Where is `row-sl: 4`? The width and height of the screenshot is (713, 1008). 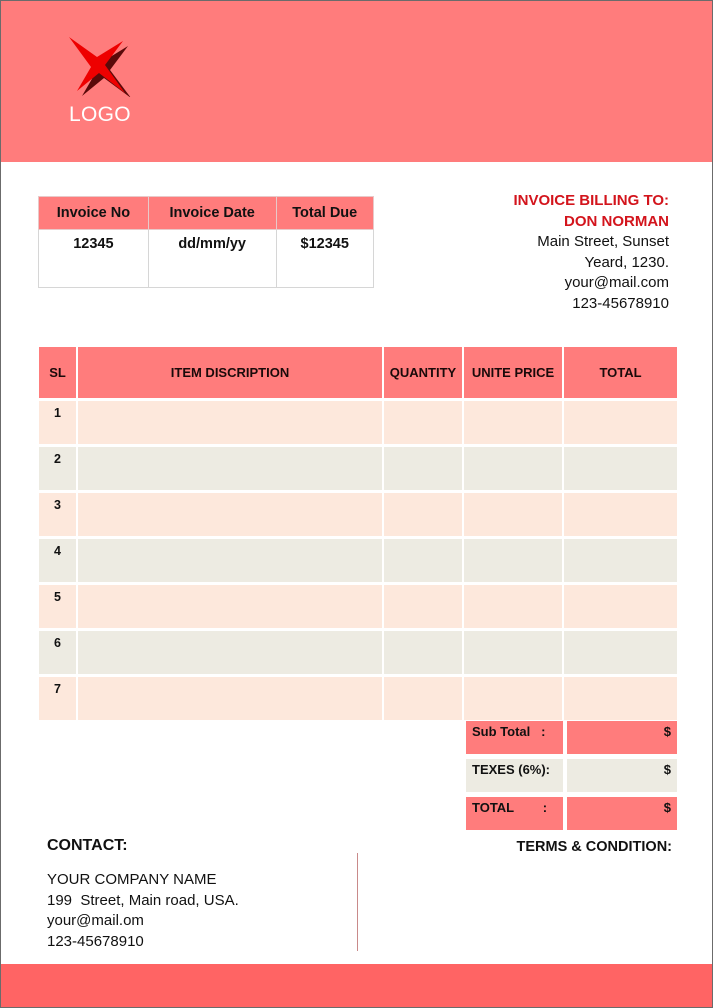 row-sl: 4 is located at coordinates (58, 559).